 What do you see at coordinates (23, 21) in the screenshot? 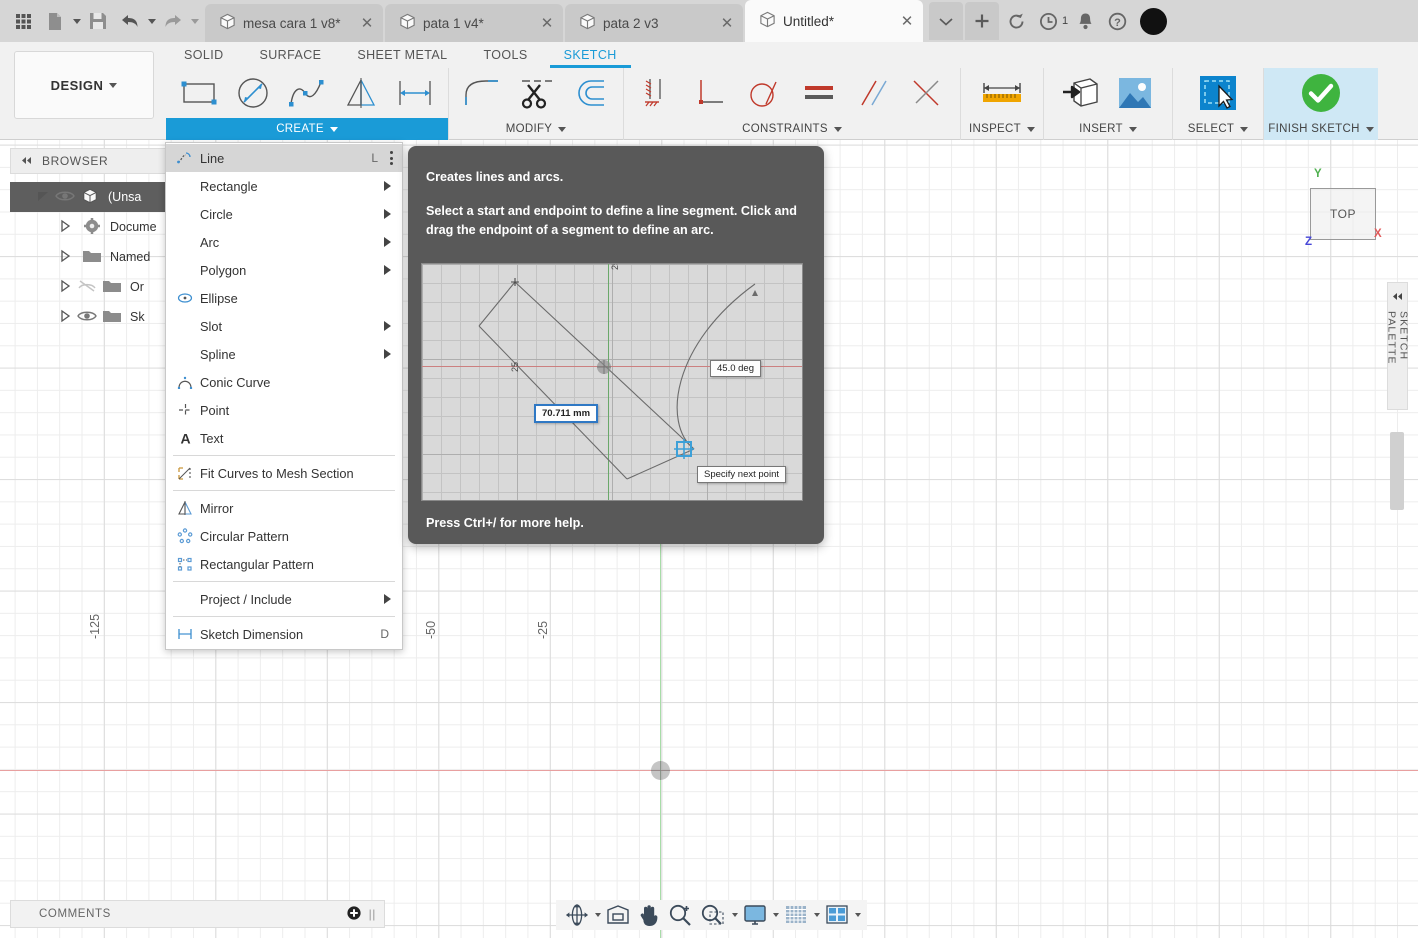
I see `apps-grid-icon` at bounding box center [23, 21].